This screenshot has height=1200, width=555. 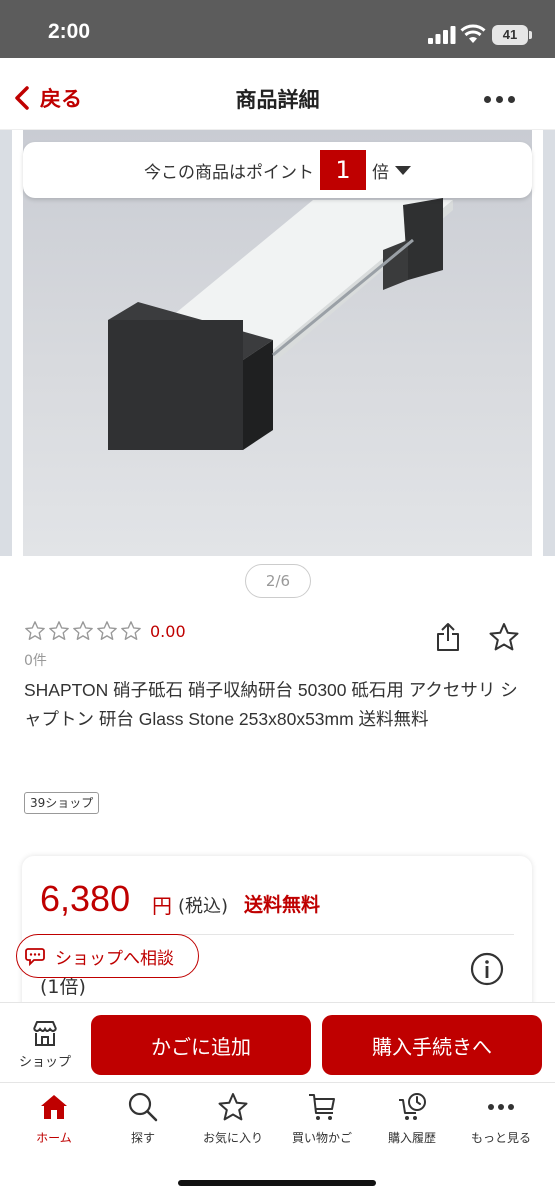 What do you see at coordinates (277, 1183) in the screenshot?
I see `home-indicator` at bounding box center [277, 1183].